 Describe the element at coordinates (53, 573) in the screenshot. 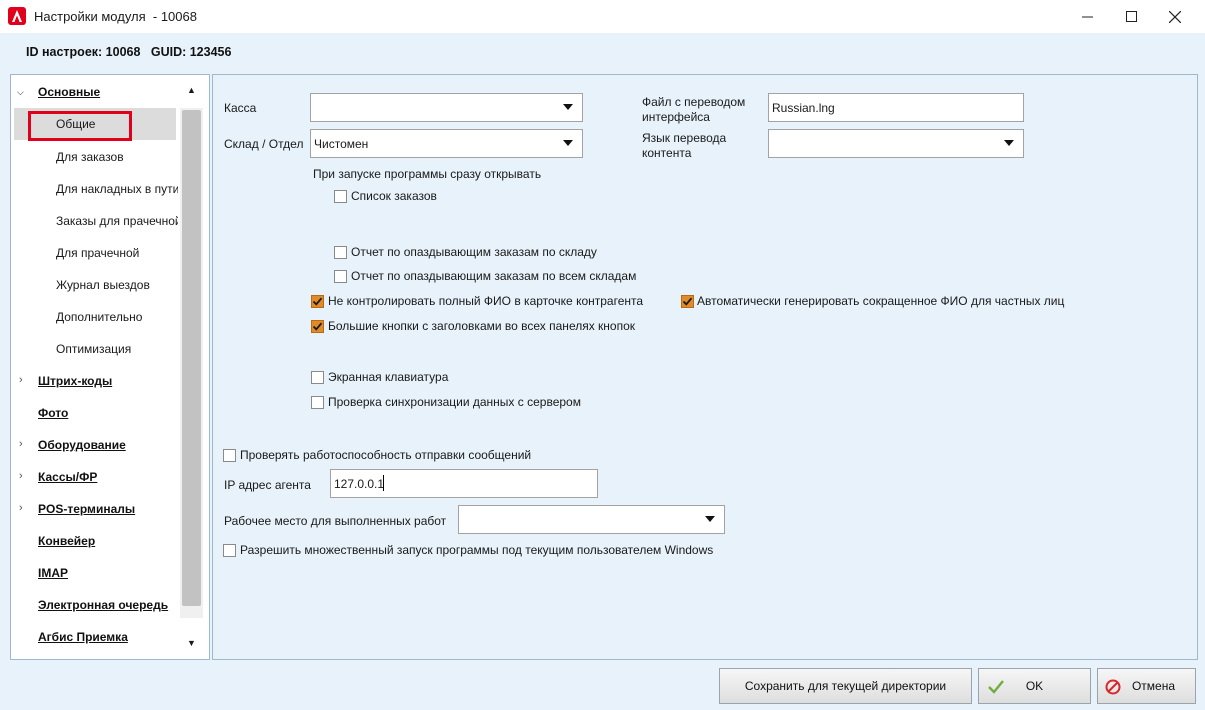

I see `tree-group-imap: IMAP` at that location.